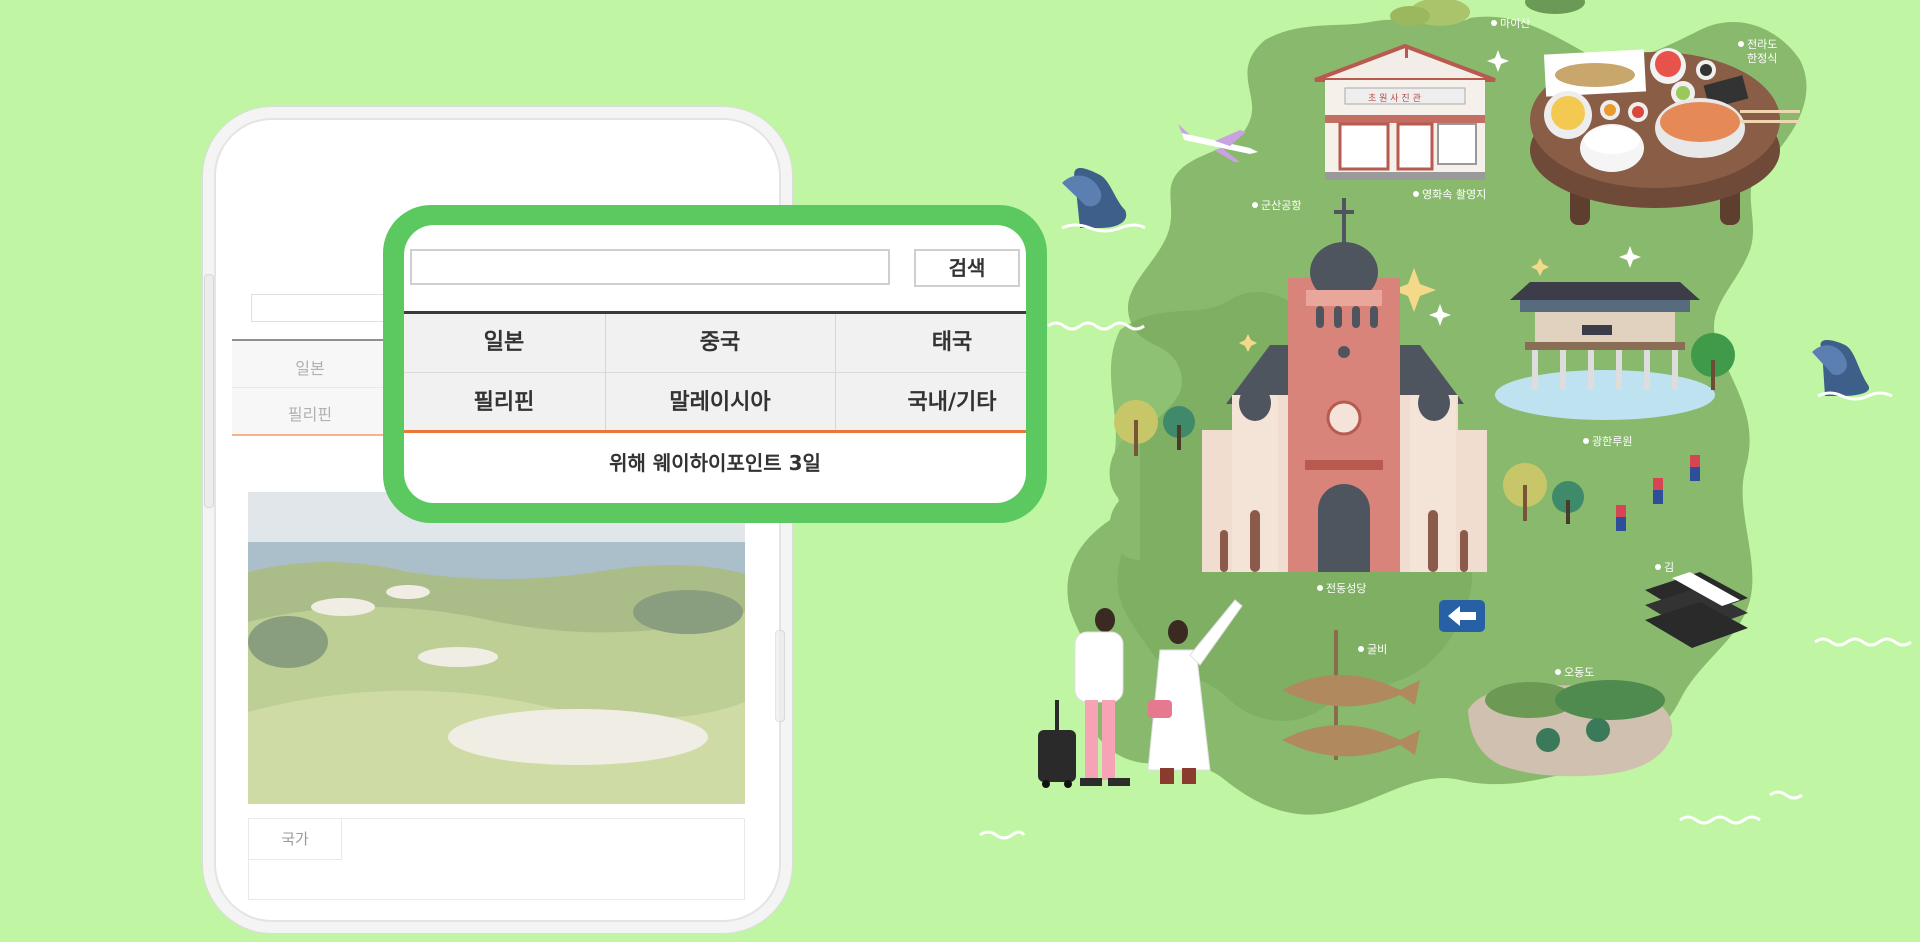 This screenshot has height=942, width=1920. I want to click on category-malaysia: 말레이시아, so click(720, 403).